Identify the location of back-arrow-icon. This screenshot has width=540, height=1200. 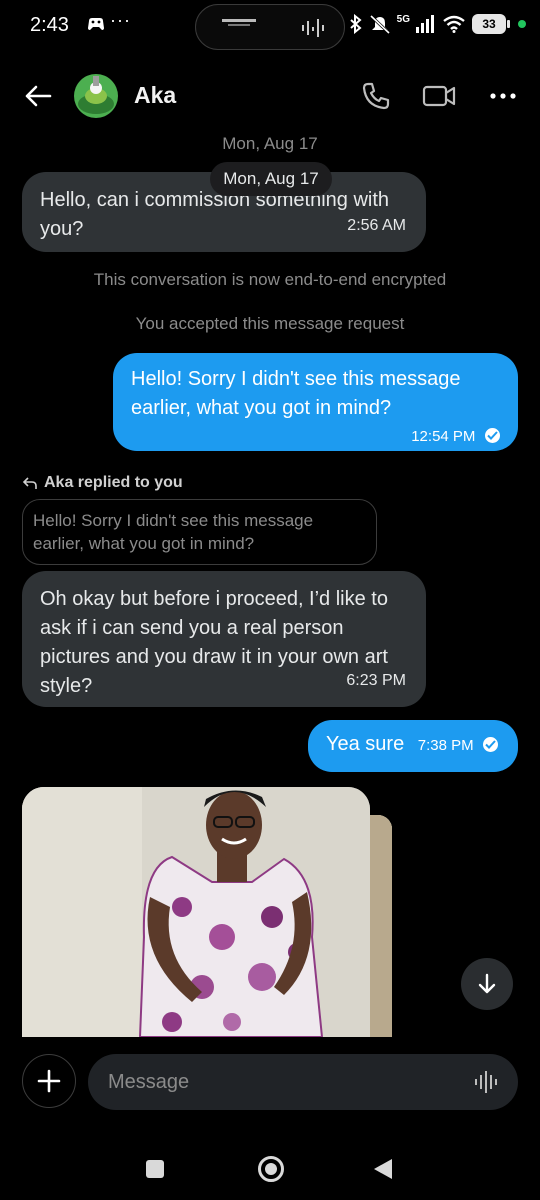
(38, 96).